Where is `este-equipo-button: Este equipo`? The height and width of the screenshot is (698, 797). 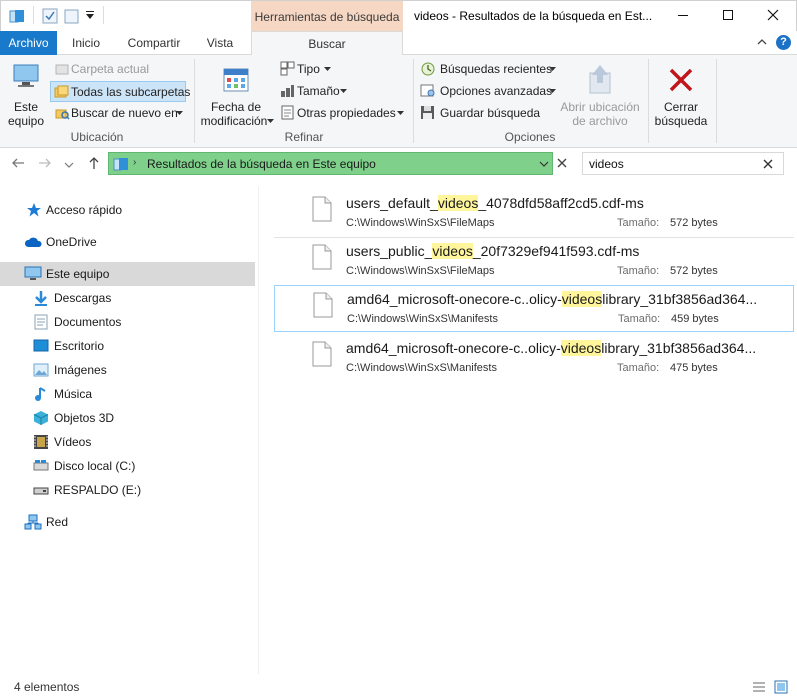
este-equipo-button: Este equipo is located at coordinates (26, 93).